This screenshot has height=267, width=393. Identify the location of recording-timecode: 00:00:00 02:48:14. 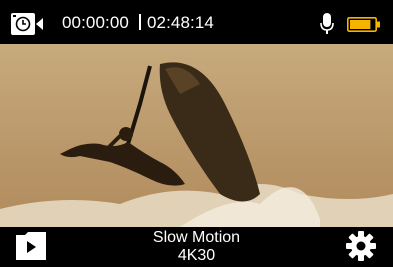
(138, 23).